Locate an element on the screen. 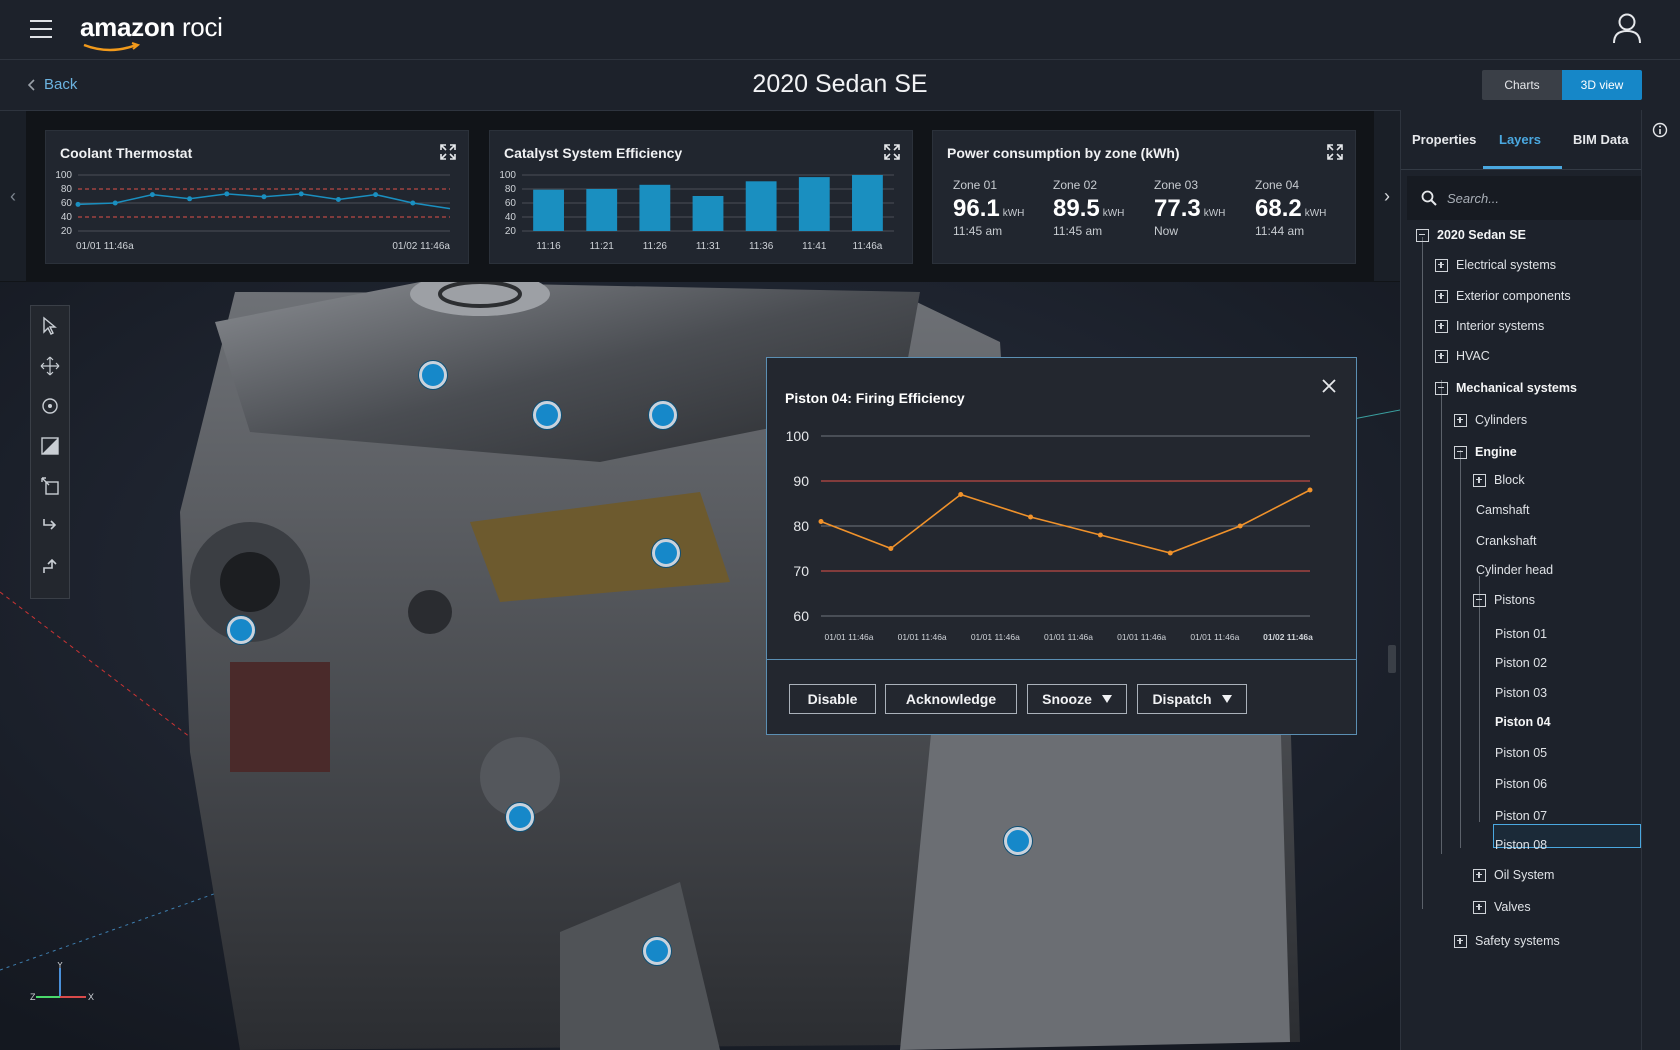  tab-properties: Properties is located at coordinates (1444, 139).